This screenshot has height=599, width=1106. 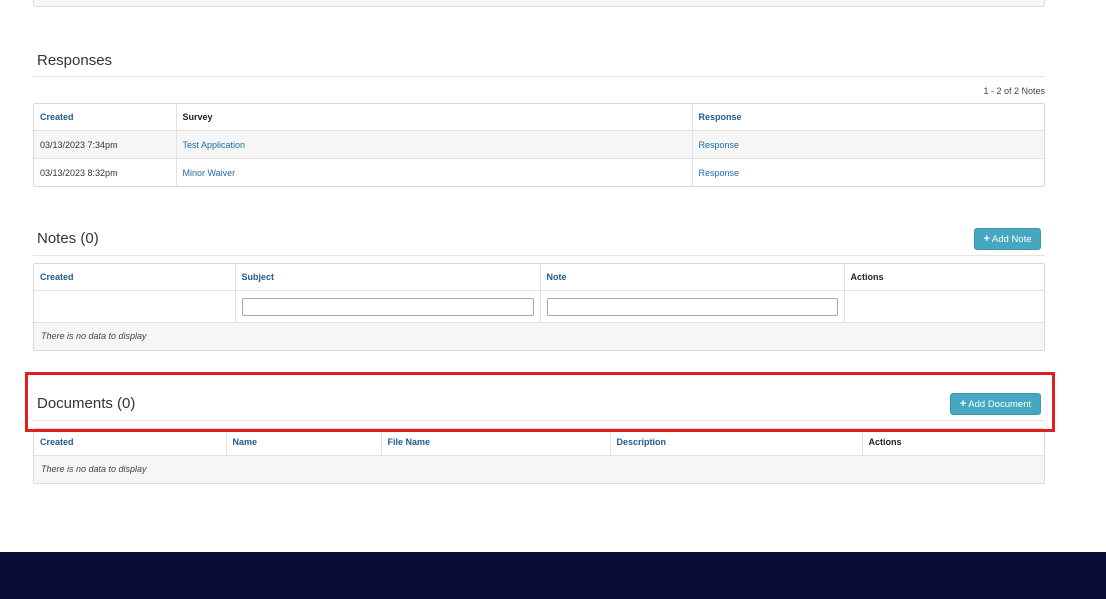 I want to click on add-document-button: + Add Document, so click(x=995, y=404).